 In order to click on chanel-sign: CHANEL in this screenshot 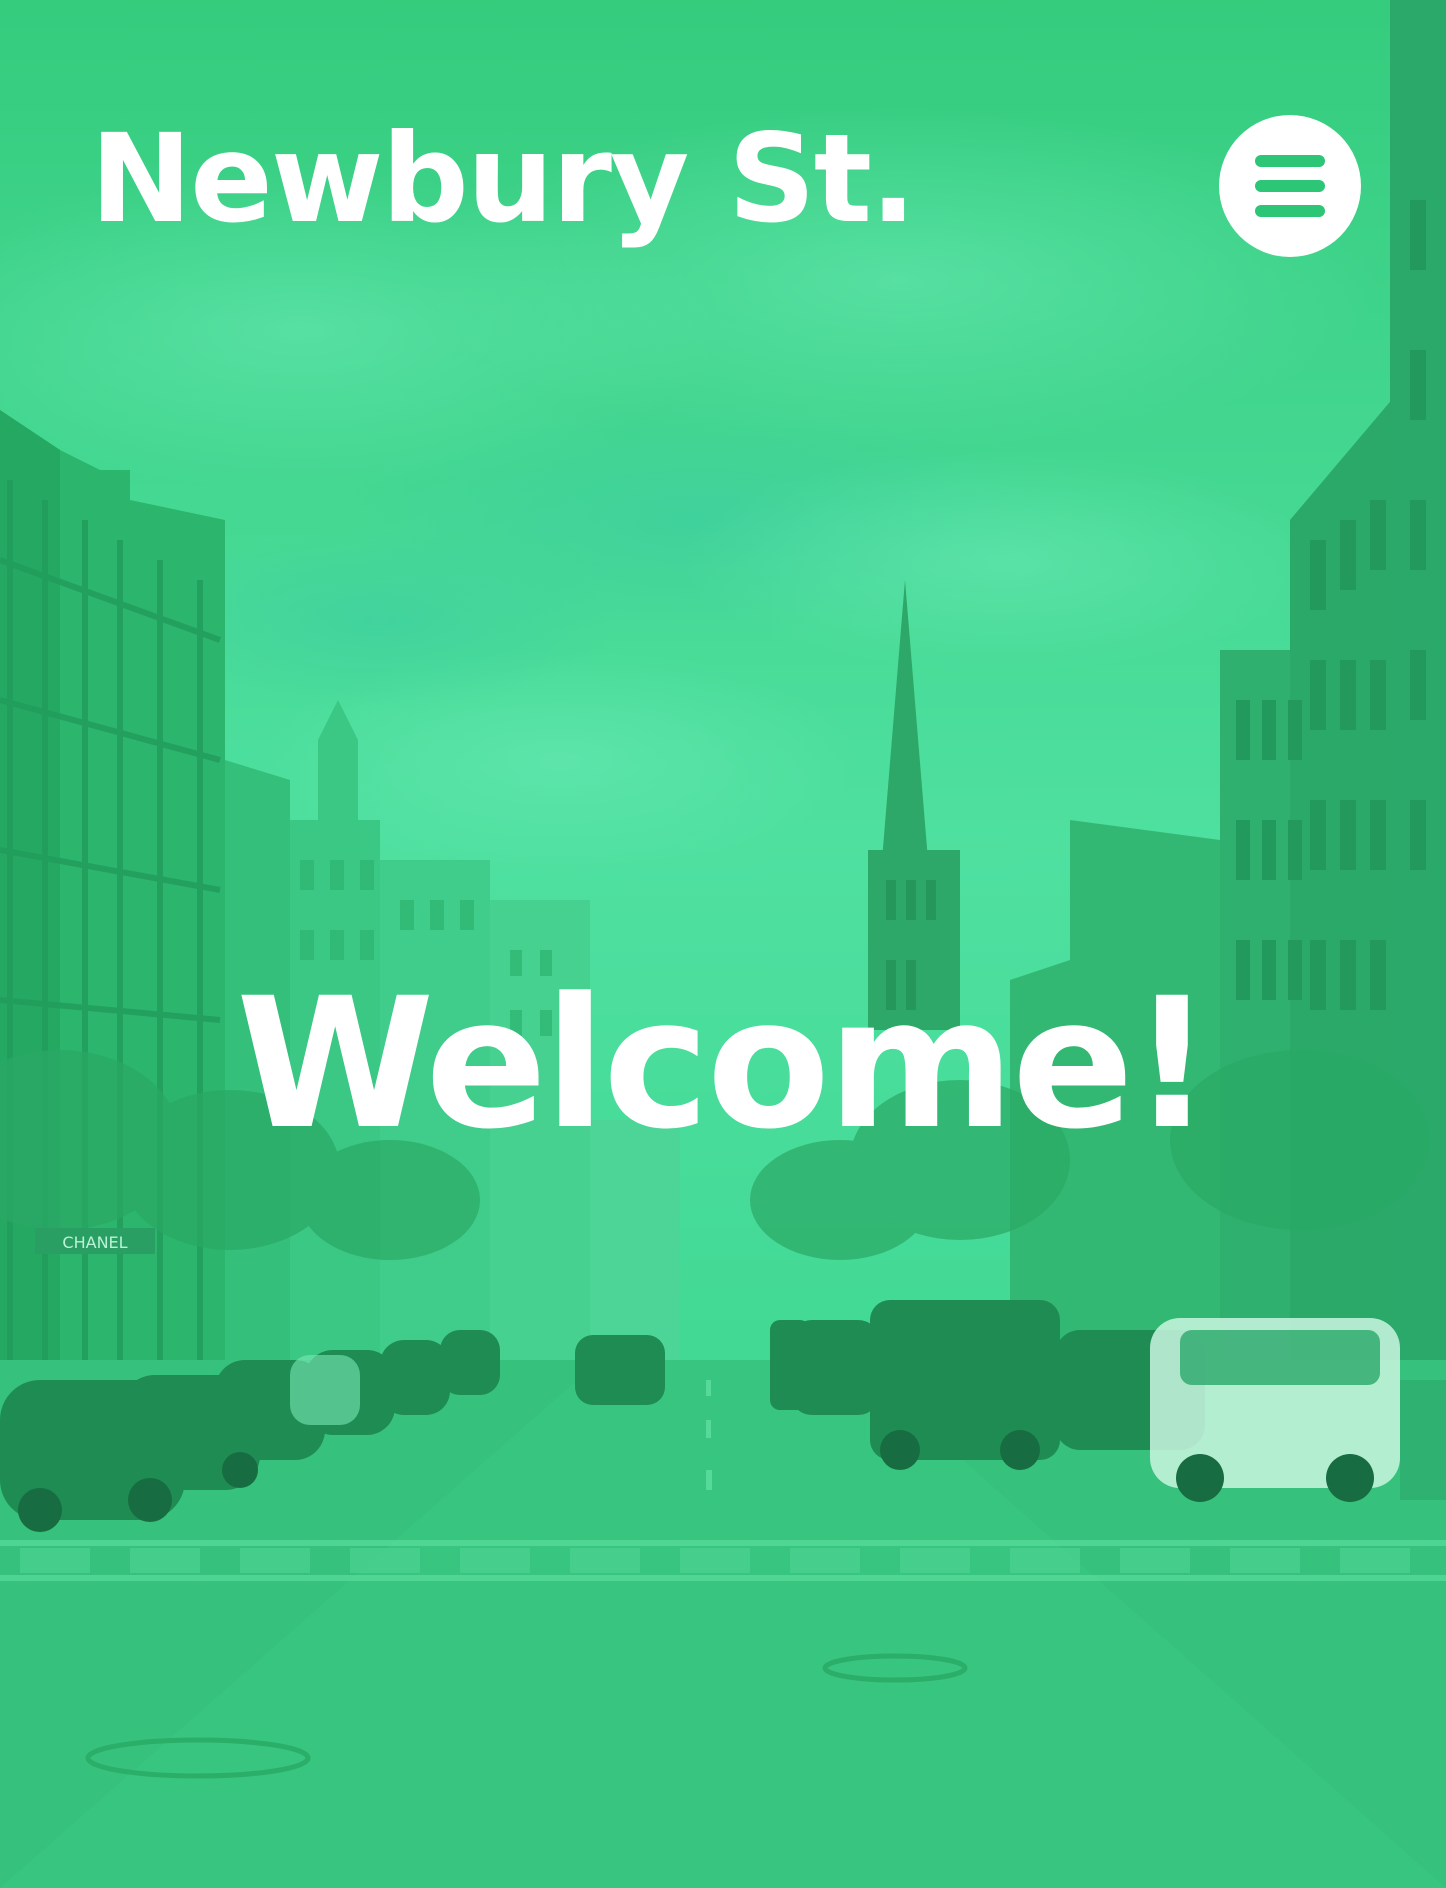, I will do `click(94, 1242)`.